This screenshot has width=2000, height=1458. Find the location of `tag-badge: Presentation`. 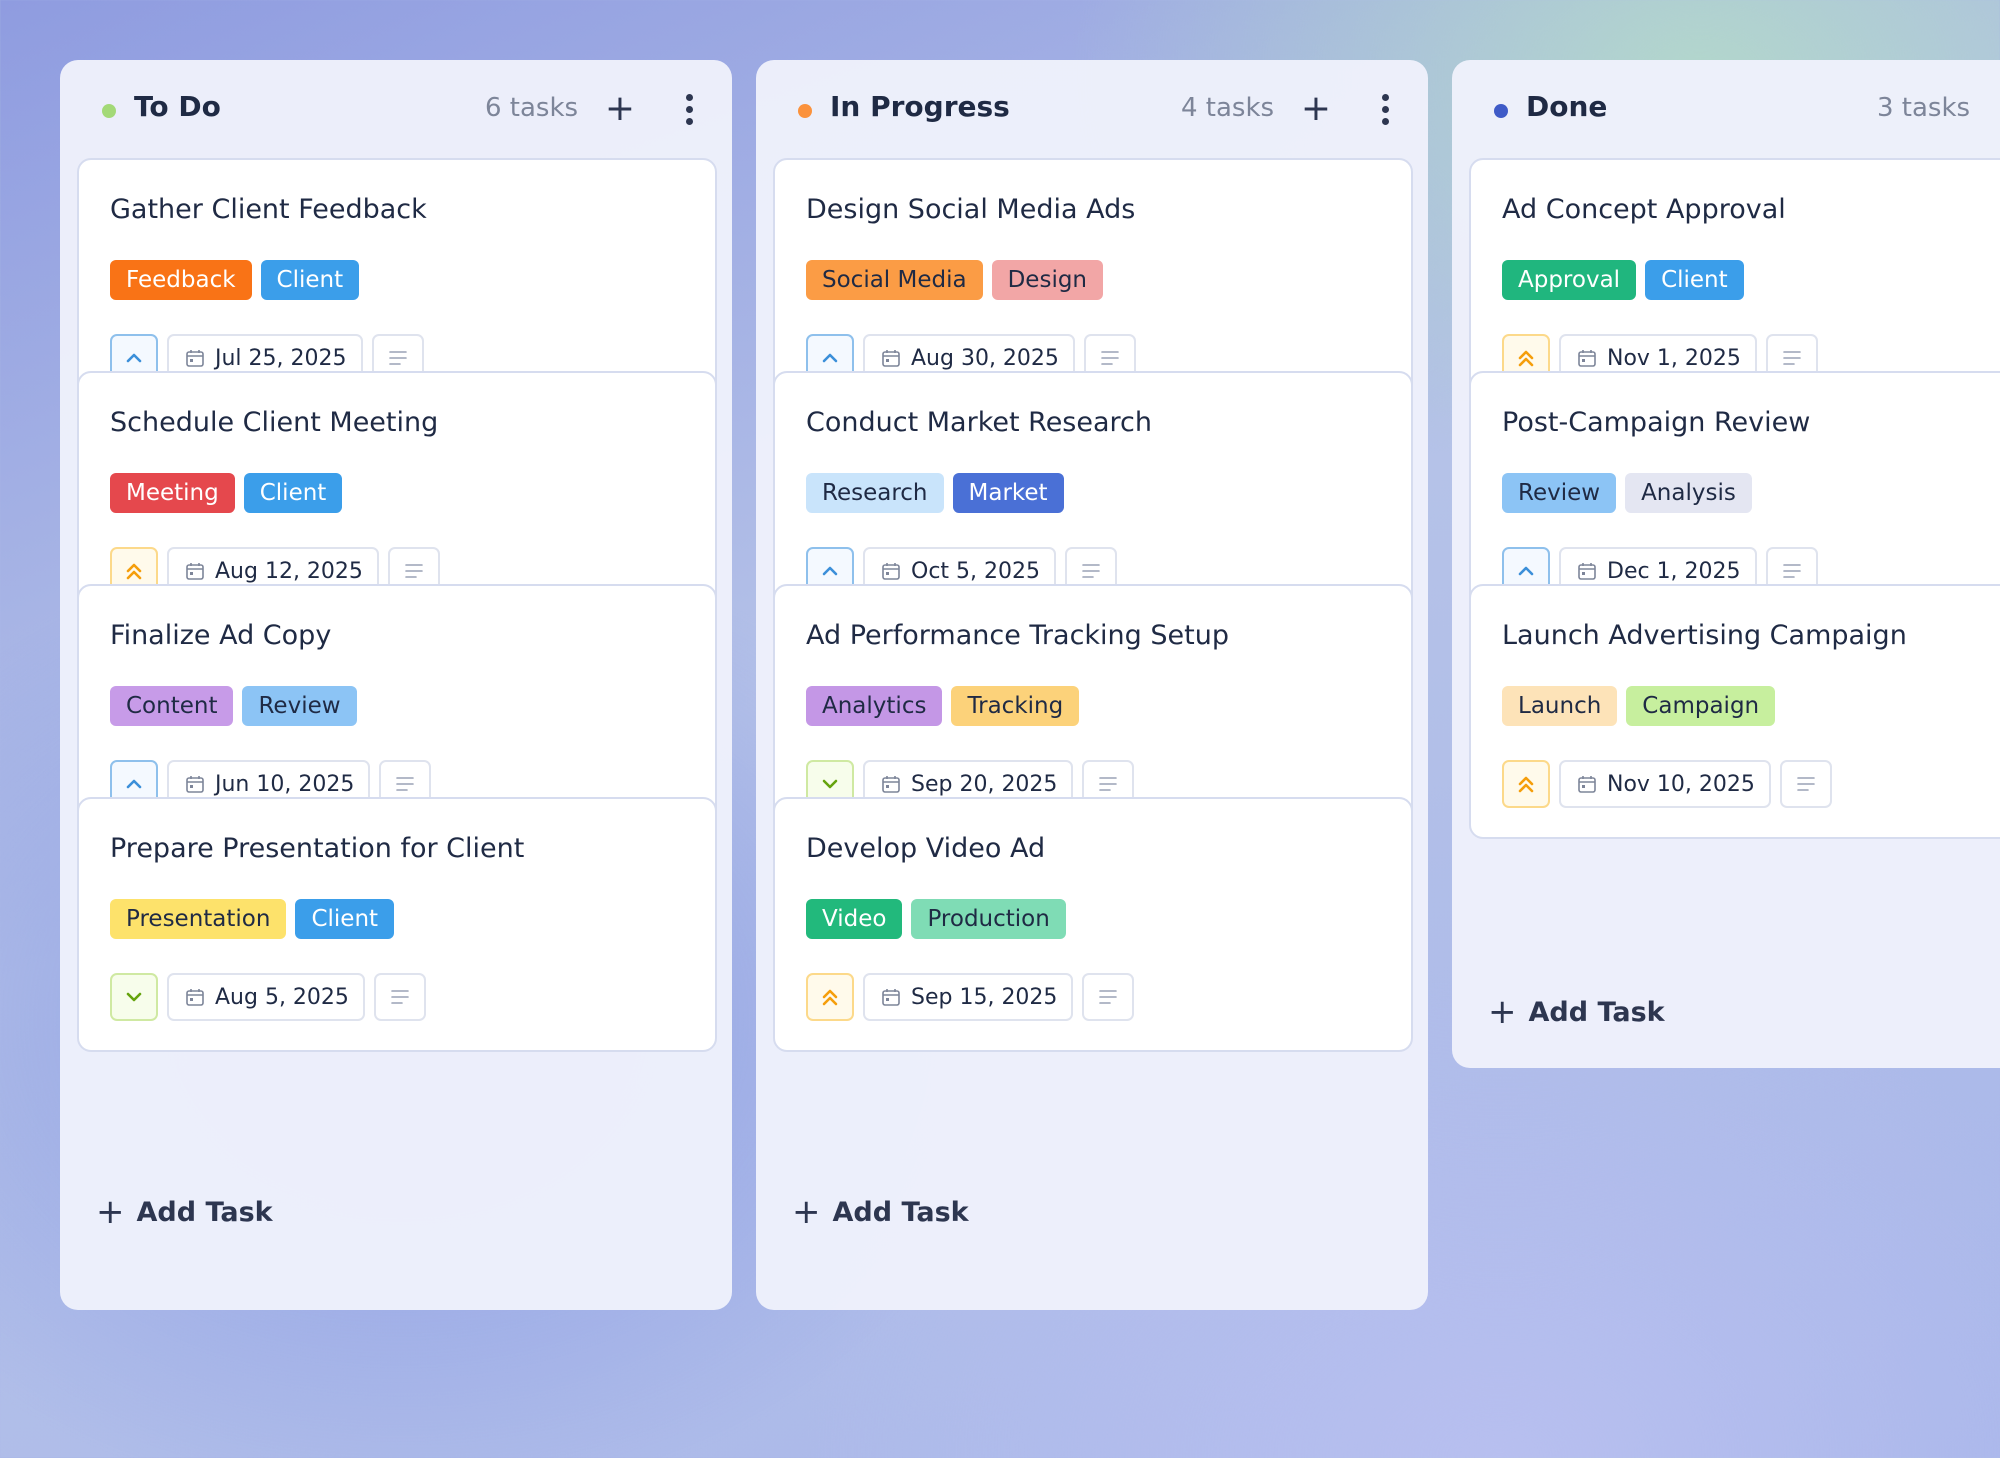

tag-badge: Presentation is located at coordinates (198, 919).